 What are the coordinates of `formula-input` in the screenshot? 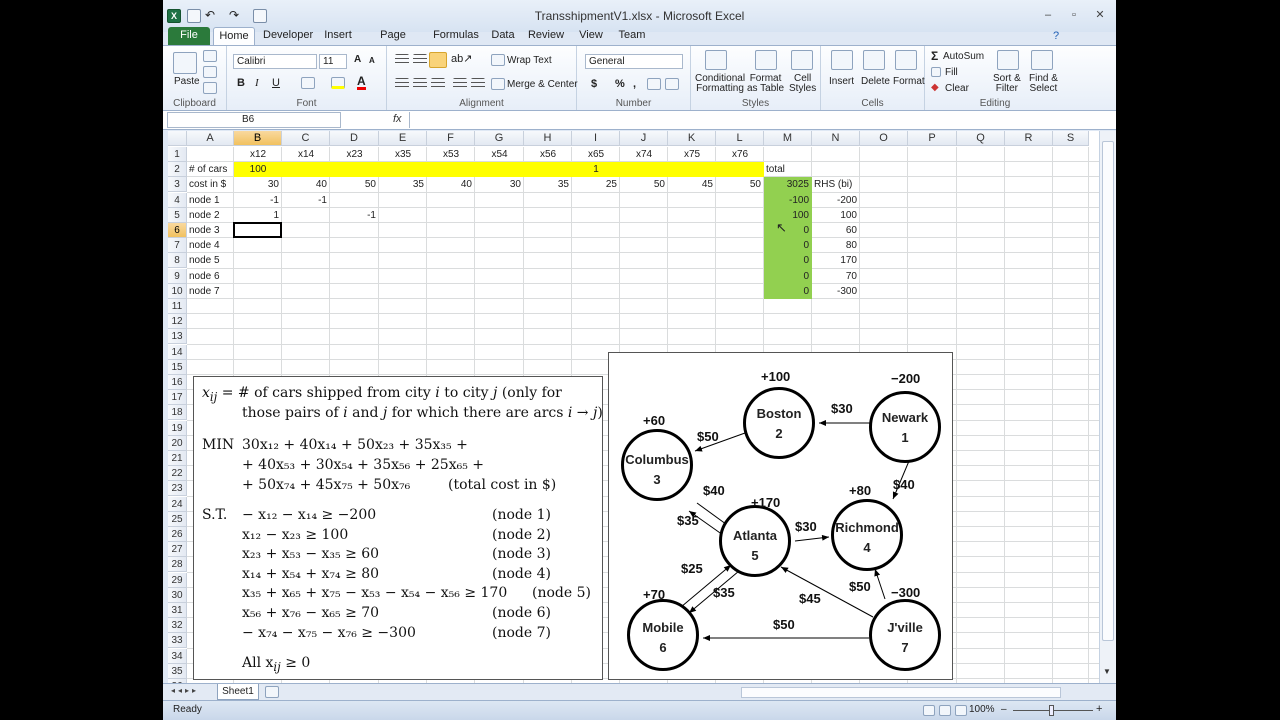 It's located at (754, 120).